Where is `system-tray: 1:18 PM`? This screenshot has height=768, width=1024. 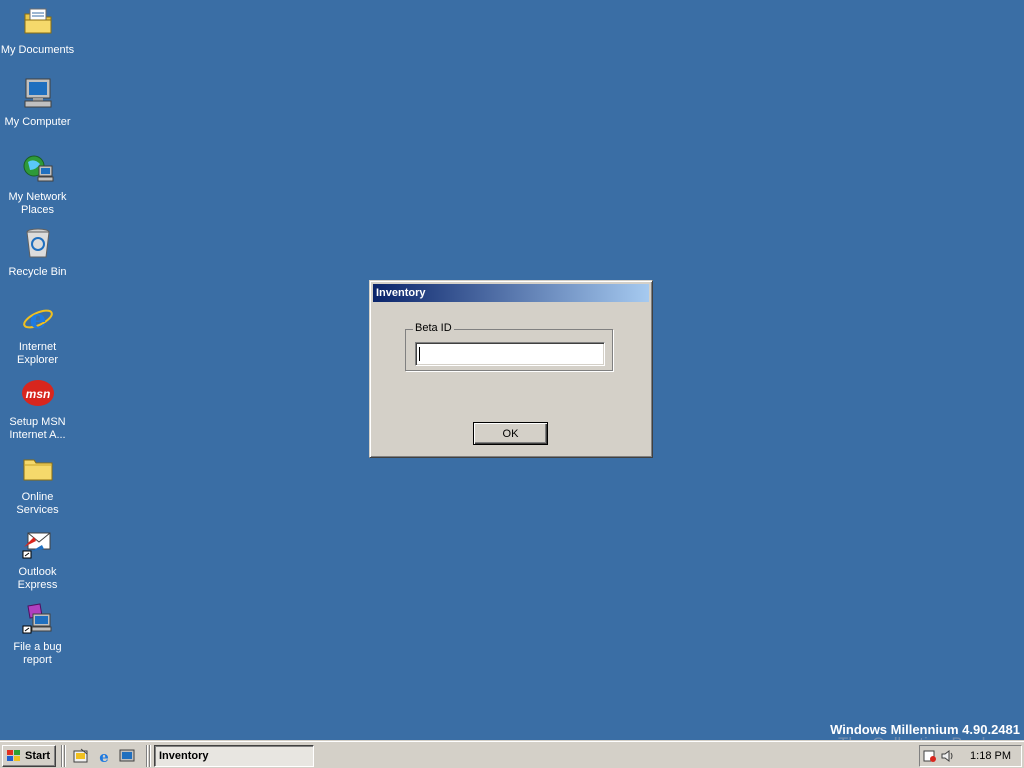
system-tray: 1:18 PM is located at coordinates (970, 756).